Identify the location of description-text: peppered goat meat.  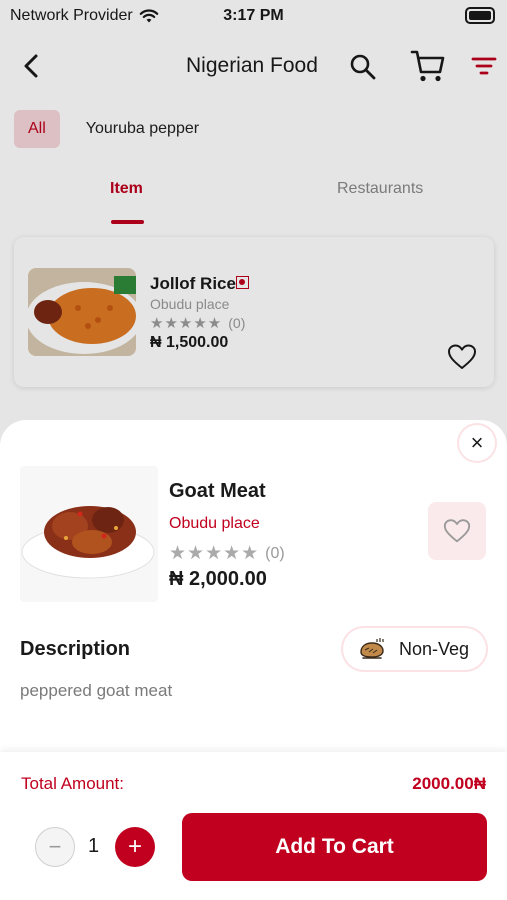
(96, 690).